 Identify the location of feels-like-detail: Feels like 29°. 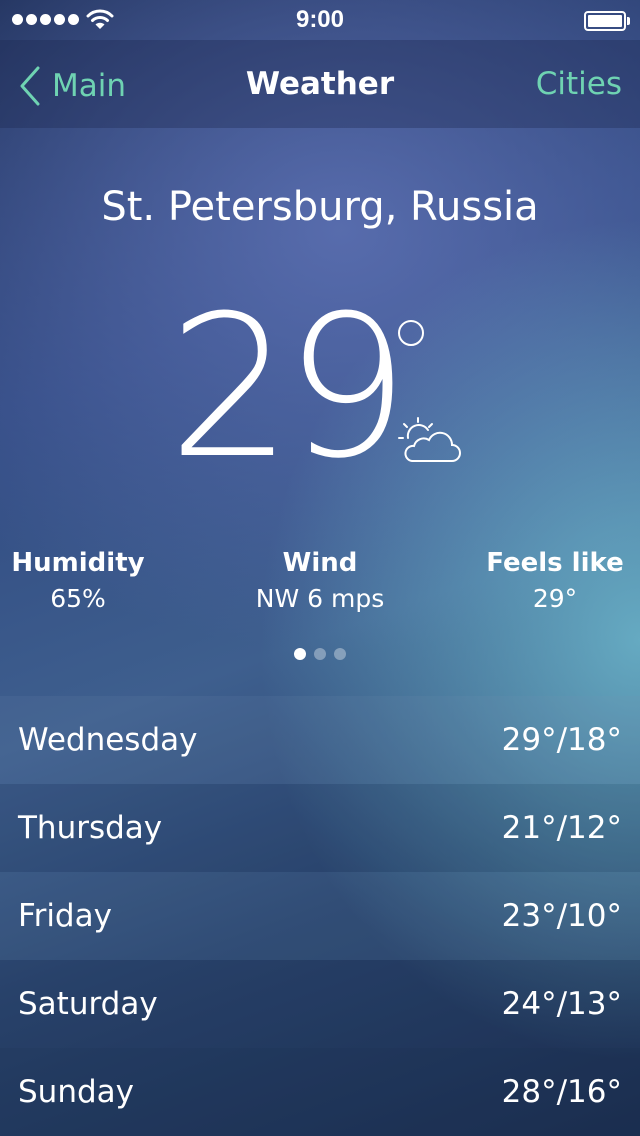
(555, 580).